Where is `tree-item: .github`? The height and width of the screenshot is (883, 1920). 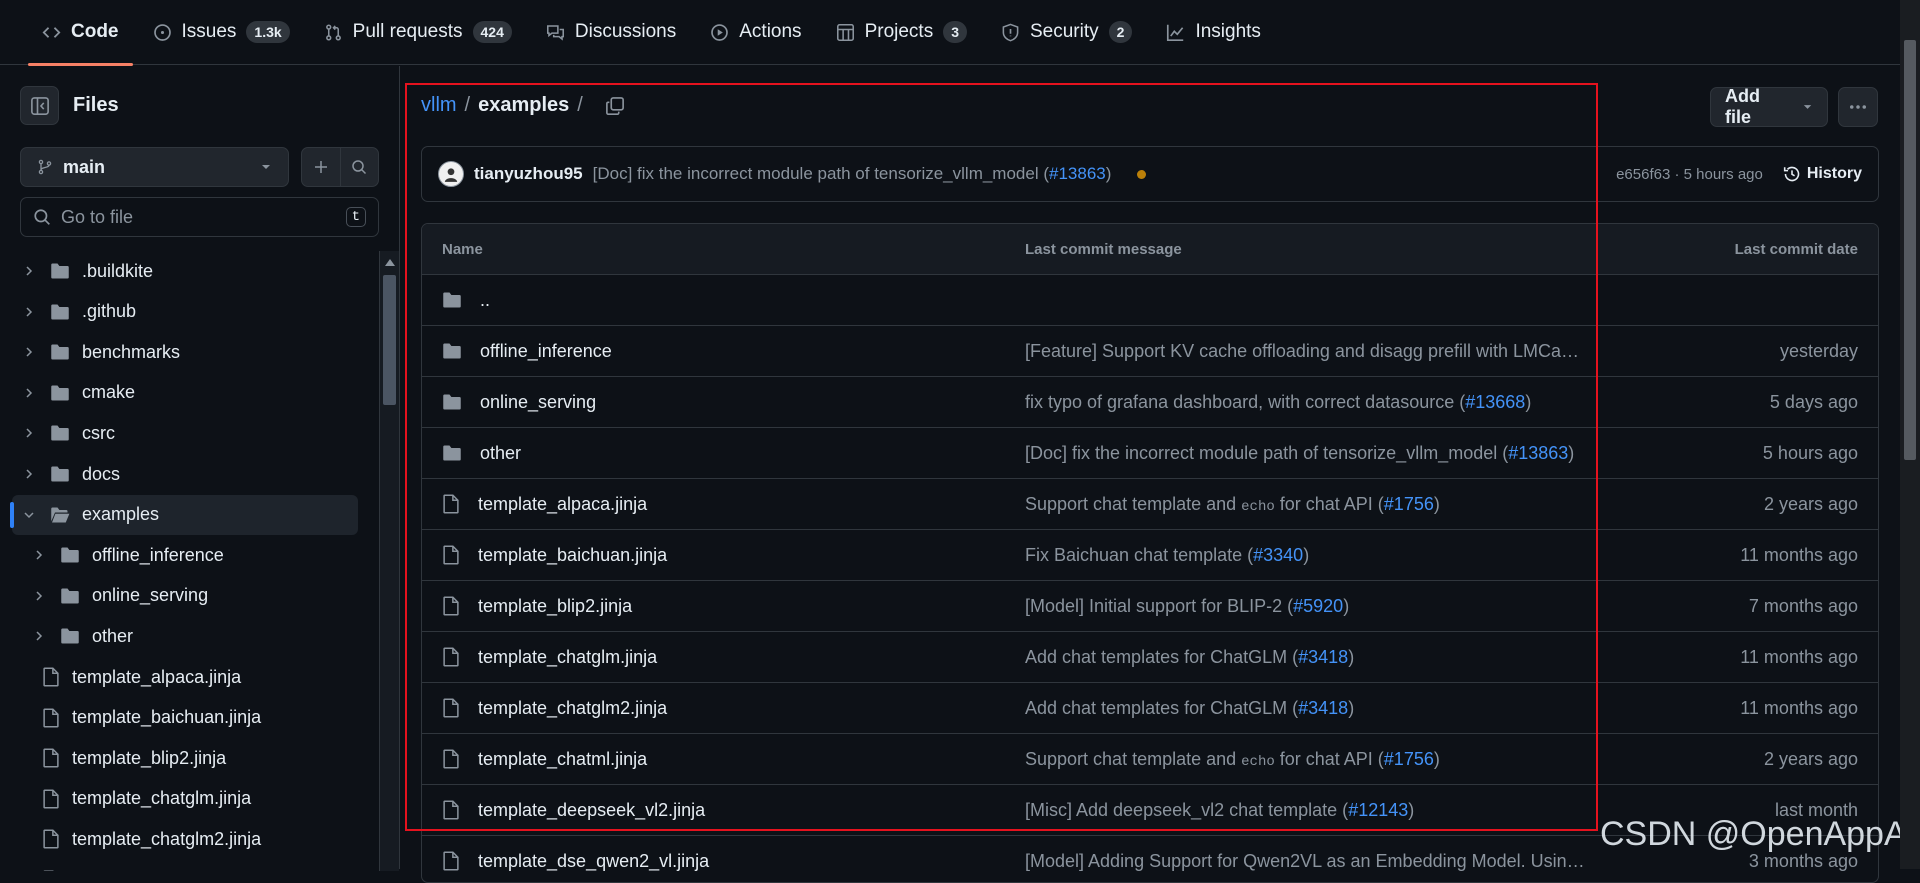
tree-item: .github is located at coordinates (185, 312).